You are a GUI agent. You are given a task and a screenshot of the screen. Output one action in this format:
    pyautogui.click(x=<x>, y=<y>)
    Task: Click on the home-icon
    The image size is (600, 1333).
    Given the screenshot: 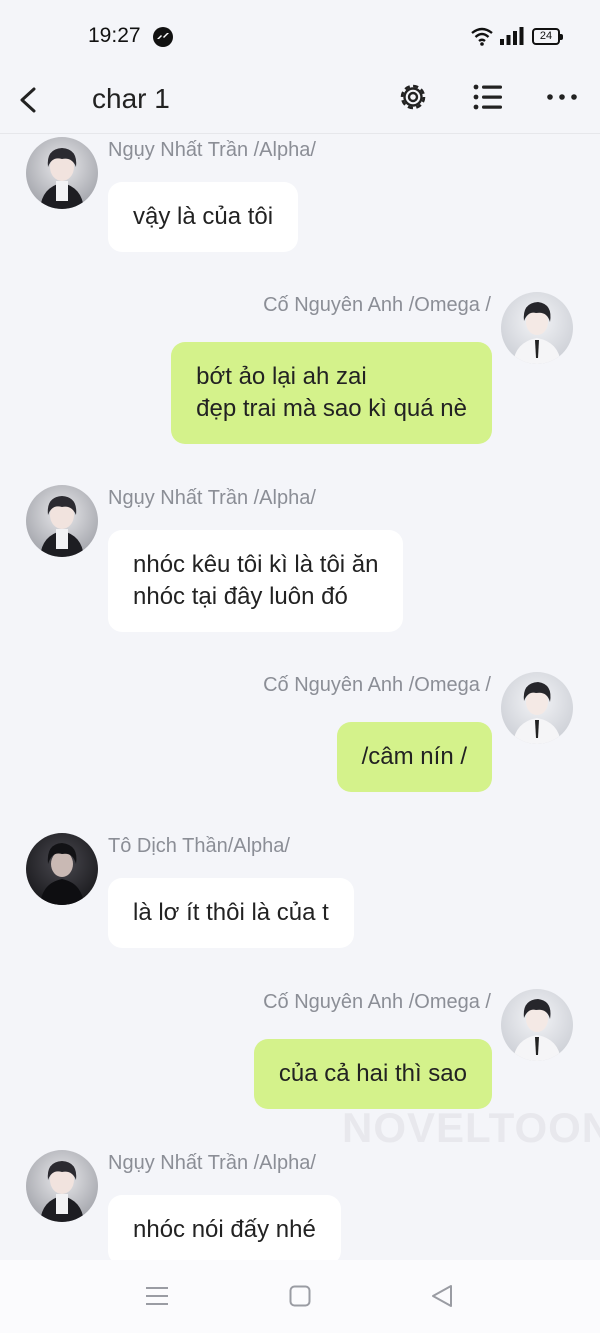 What is the action you would take?
    pyautogui.click(x=300, y=1296)
    